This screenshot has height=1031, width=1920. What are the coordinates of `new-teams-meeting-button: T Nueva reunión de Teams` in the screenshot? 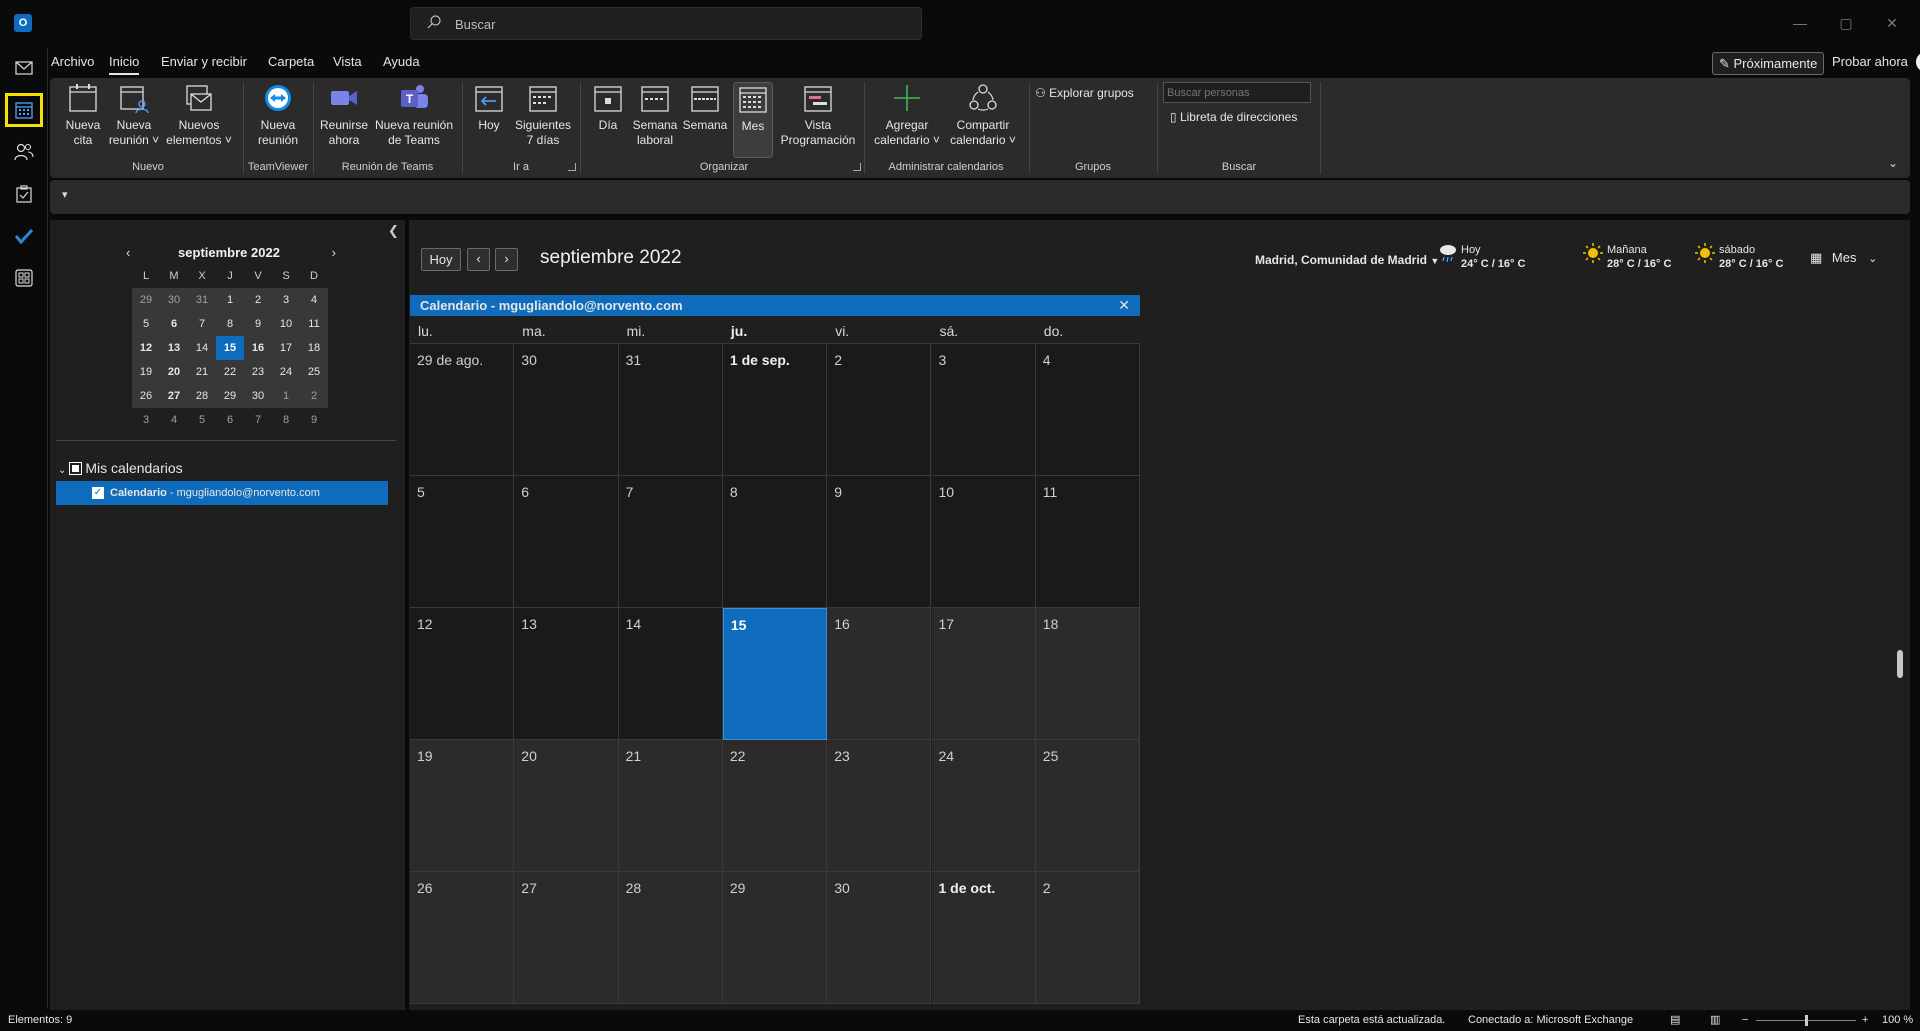 It's located at (414, 115).